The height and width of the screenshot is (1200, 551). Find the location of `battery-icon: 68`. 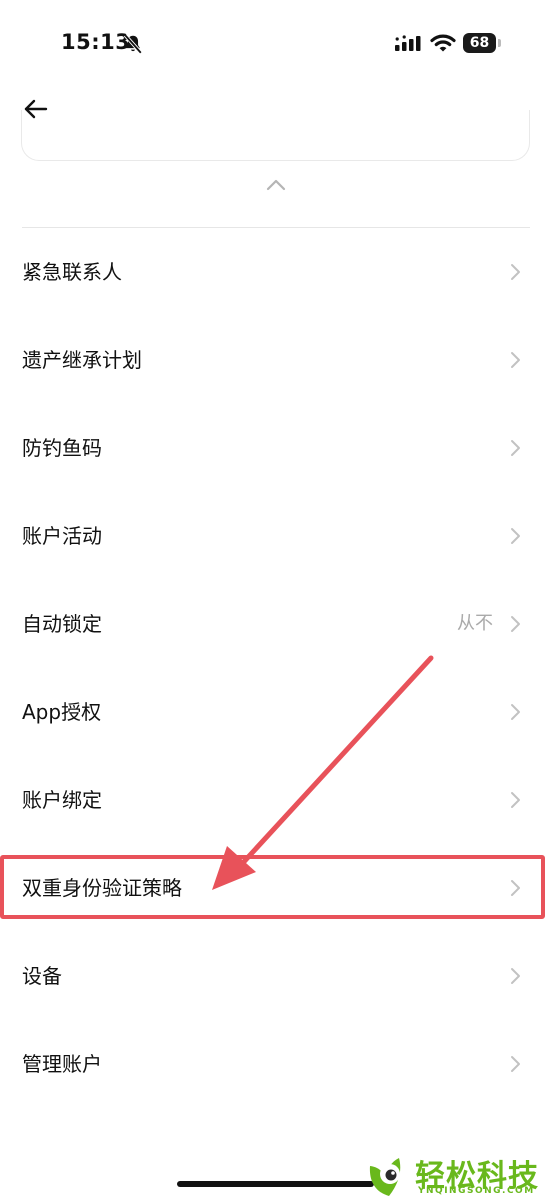

battery-icon: 68 is located at coordinates (483, 43).